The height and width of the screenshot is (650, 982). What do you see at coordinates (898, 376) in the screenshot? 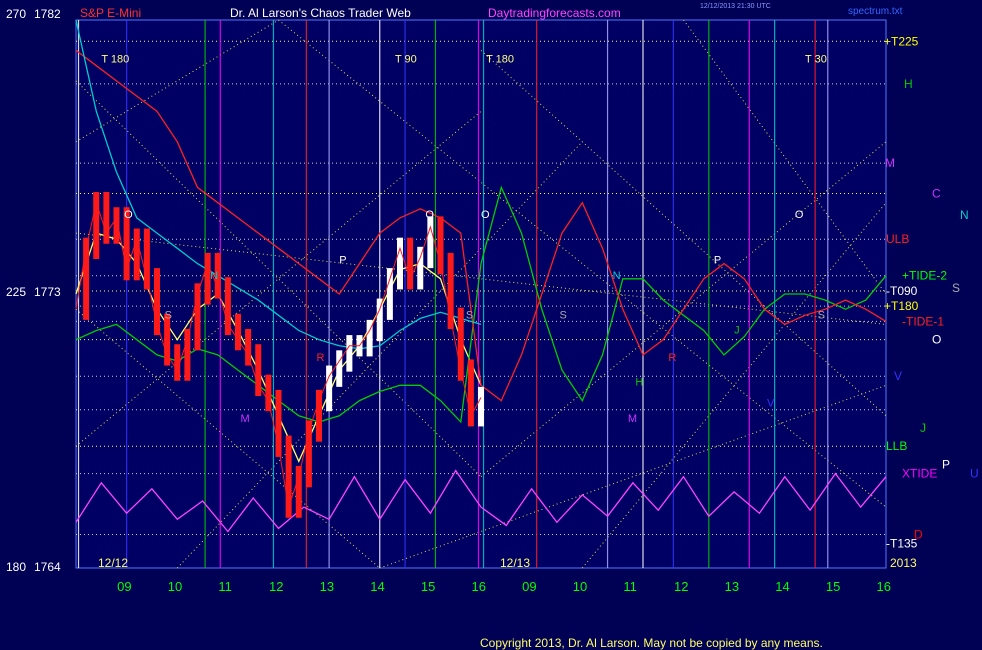
I see `right-label: V` at bounding box center [898, 376].